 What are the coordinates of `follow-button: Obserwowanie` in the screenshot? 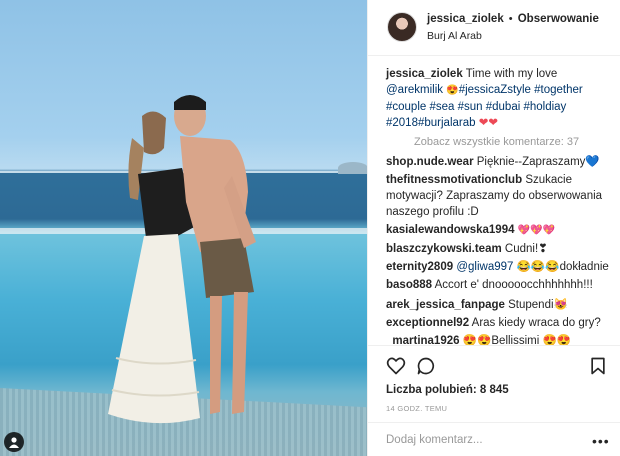 It's located at (558, 19).